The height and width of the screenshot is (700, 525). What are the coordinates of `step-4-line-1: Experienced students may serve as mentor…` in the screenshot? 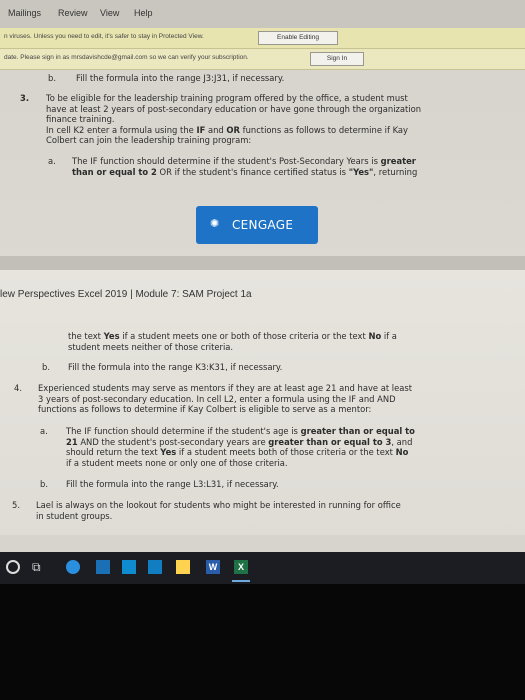 It's located at (225, 388).